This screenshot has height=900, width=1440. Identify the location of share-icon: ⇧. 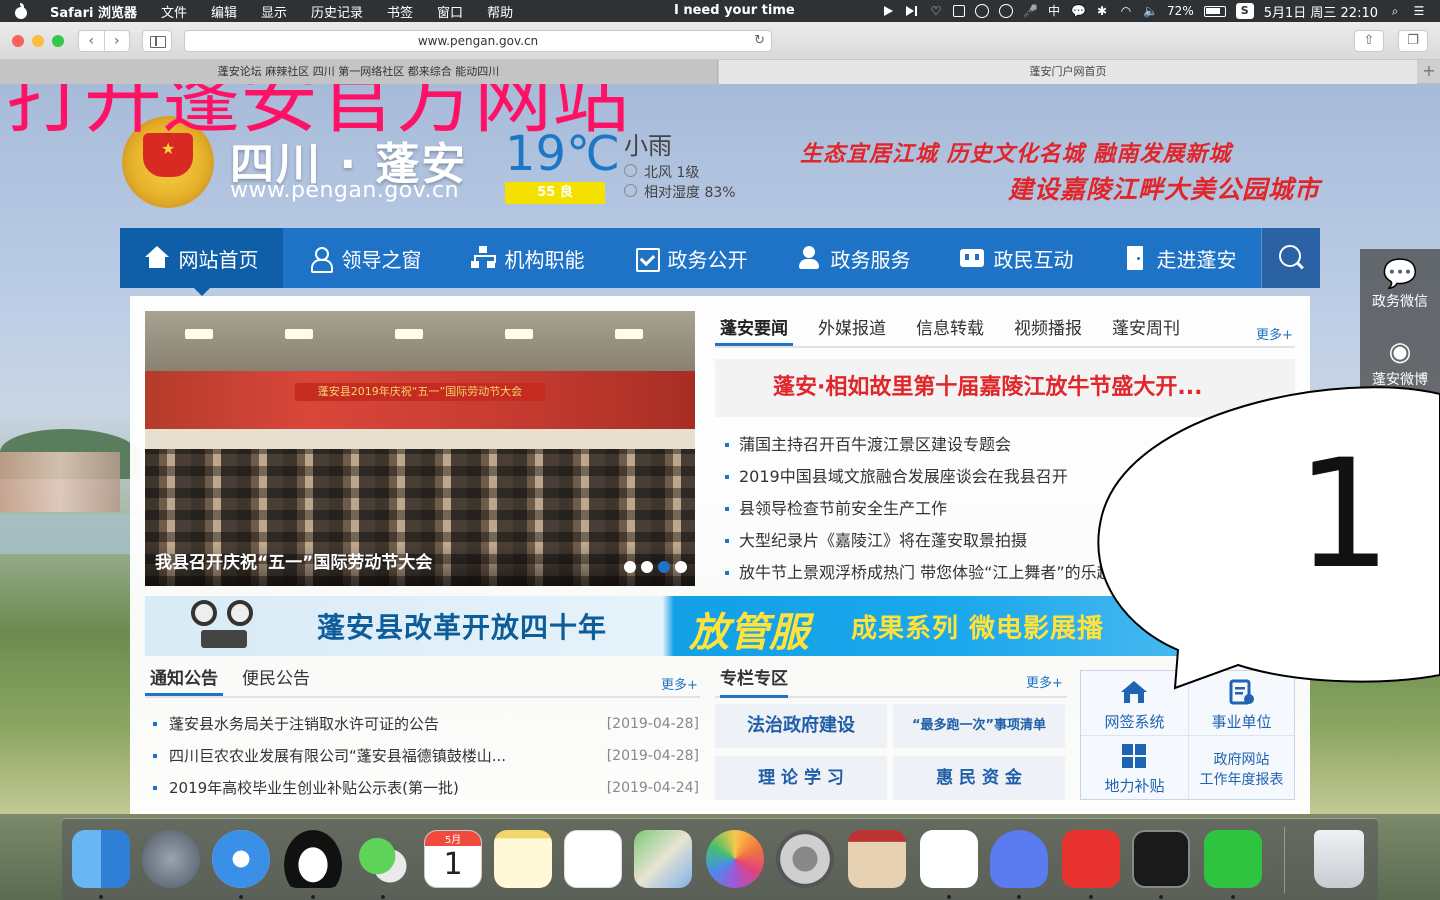
(1369, 41).